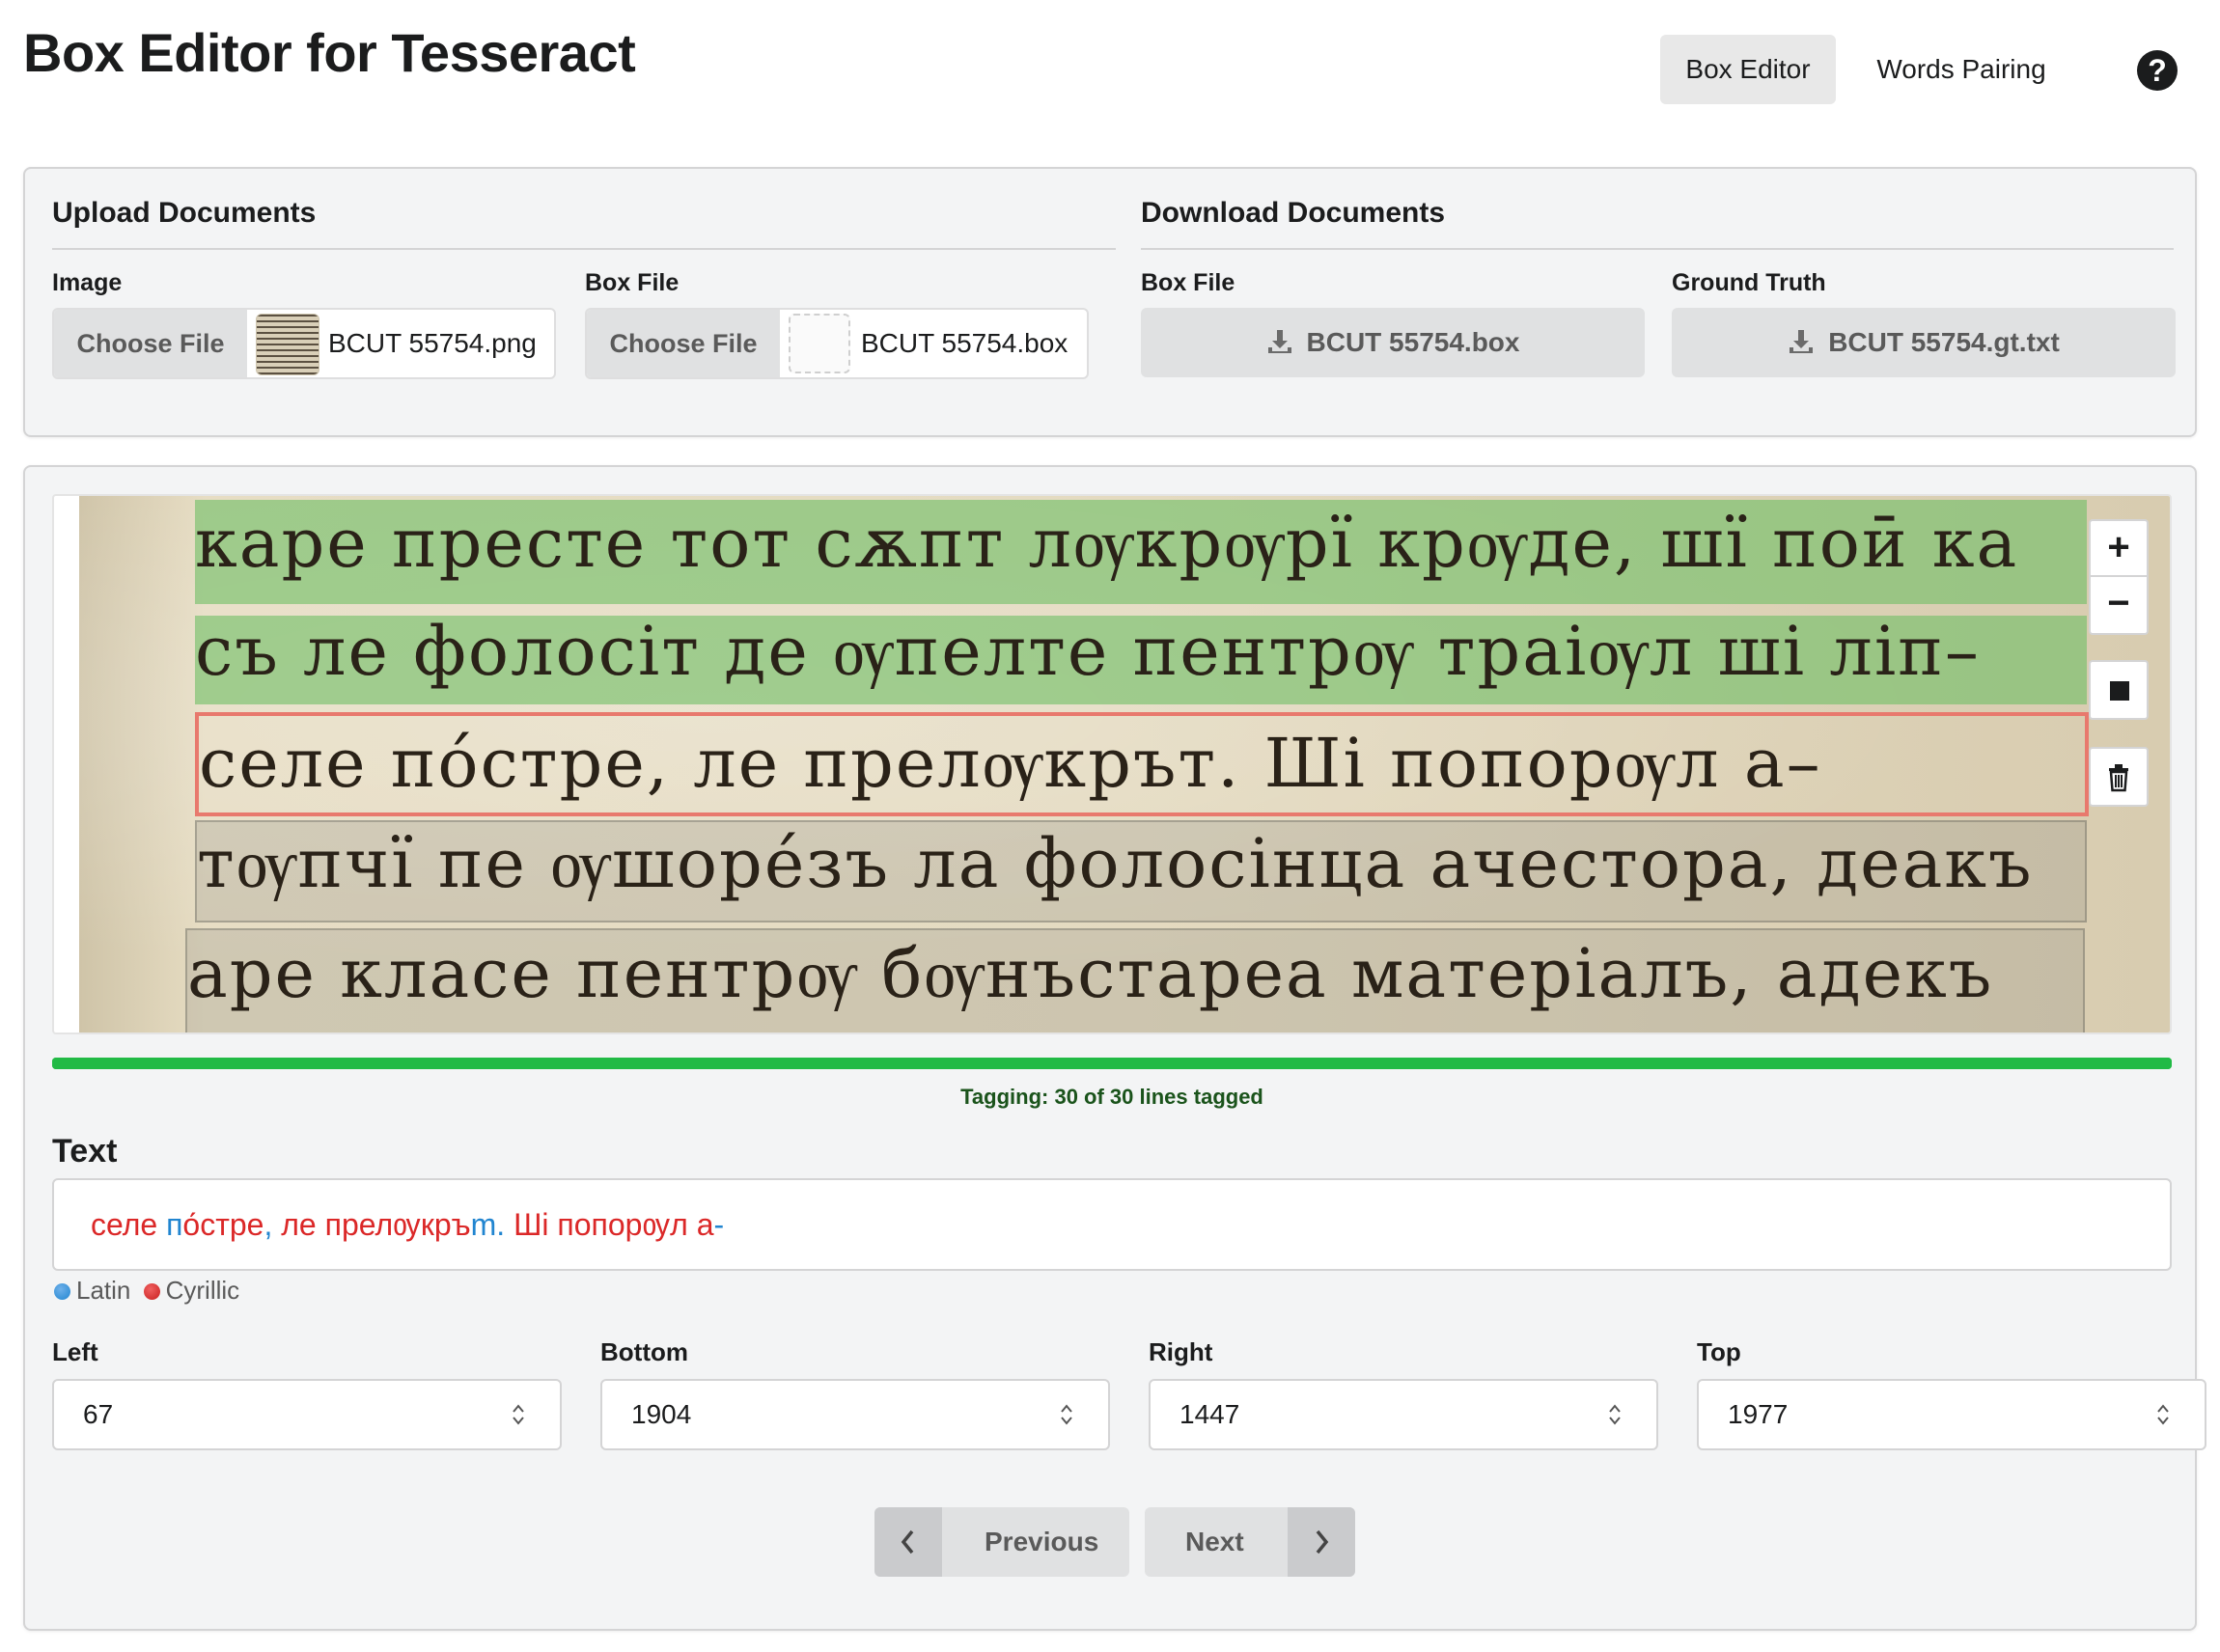  I want to click on bottom-input: 1904, so click(855, 1414).